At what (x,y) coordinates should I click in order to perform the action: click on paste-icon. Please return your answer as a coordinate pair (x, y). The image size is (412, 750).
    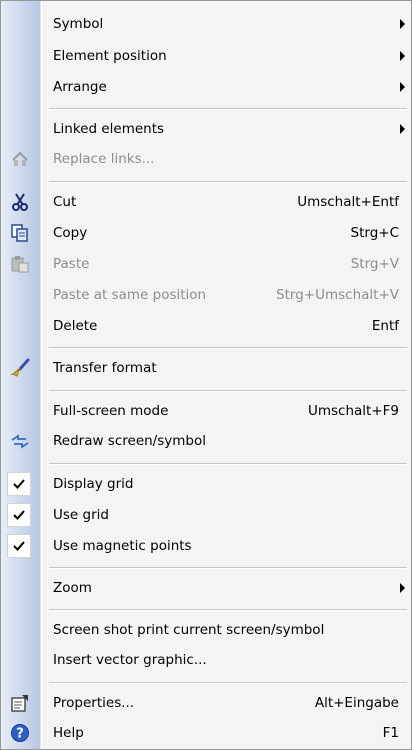
    Looking at the image, I should click on (20, 264).